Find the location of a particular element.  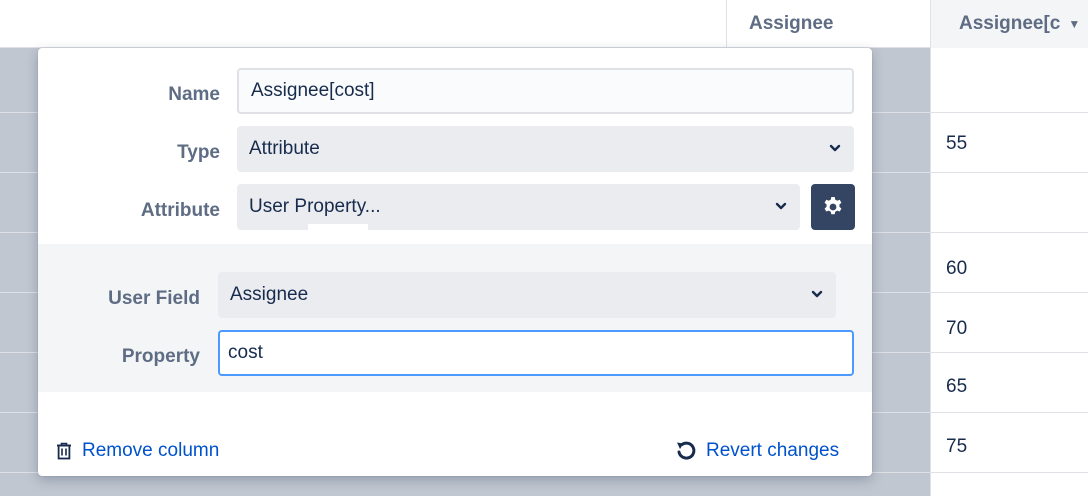

name-input: Assignee[cost] is located at coordinates (545, 91).